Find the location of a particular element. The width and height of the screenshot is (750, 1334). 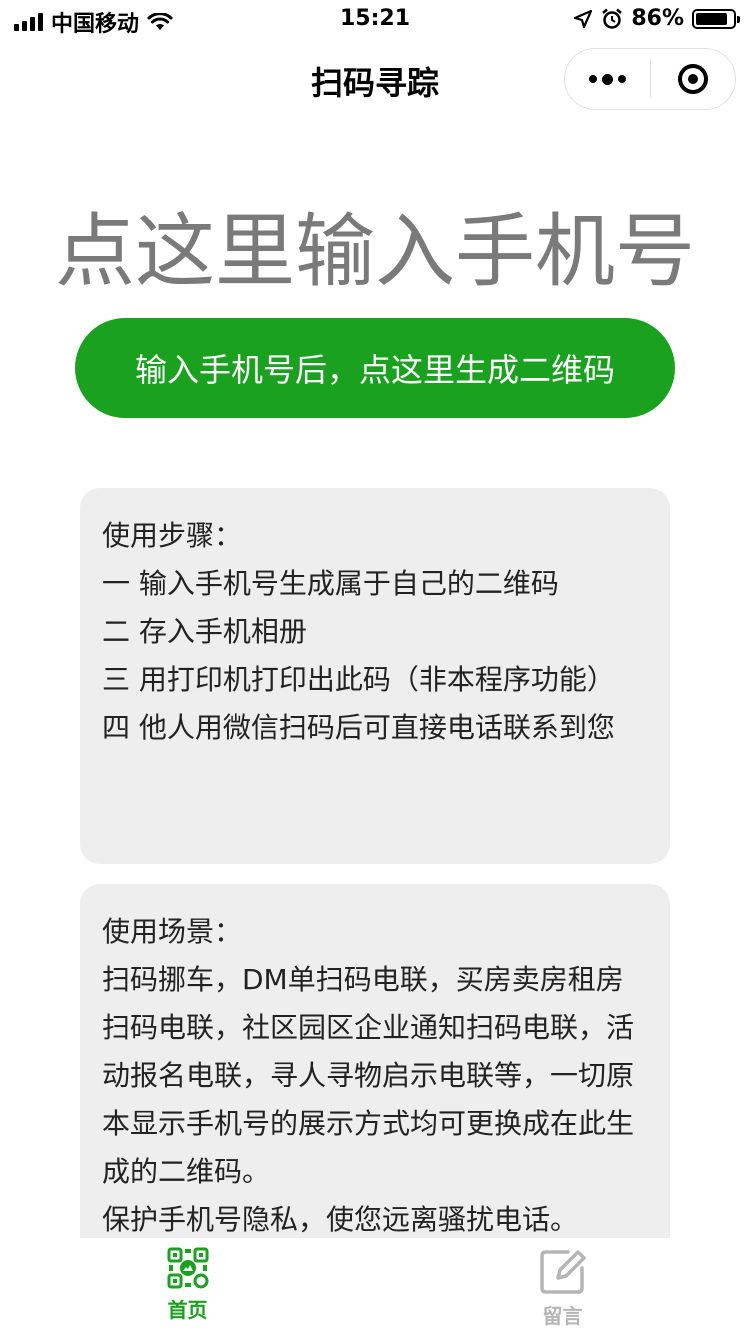

edit-icon is located at coordinates (562, 1272).